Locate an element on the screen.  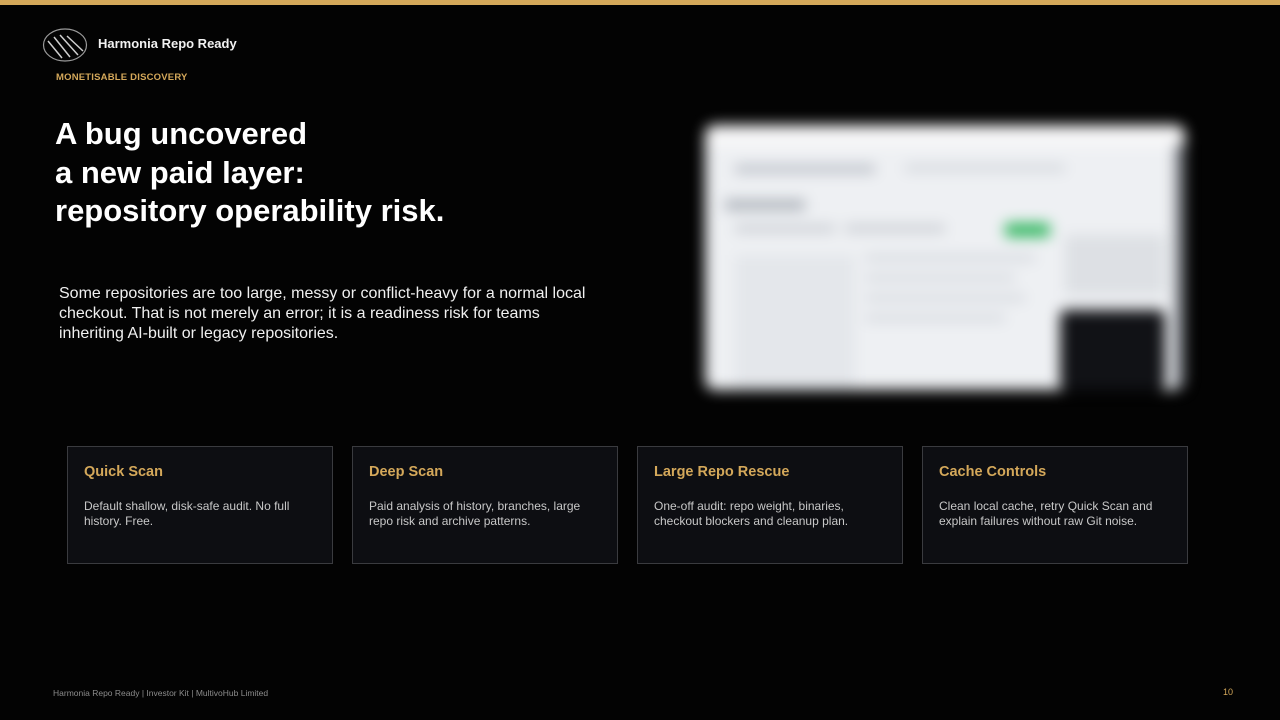
top-accent-bar is located at coordinates (640, 2).